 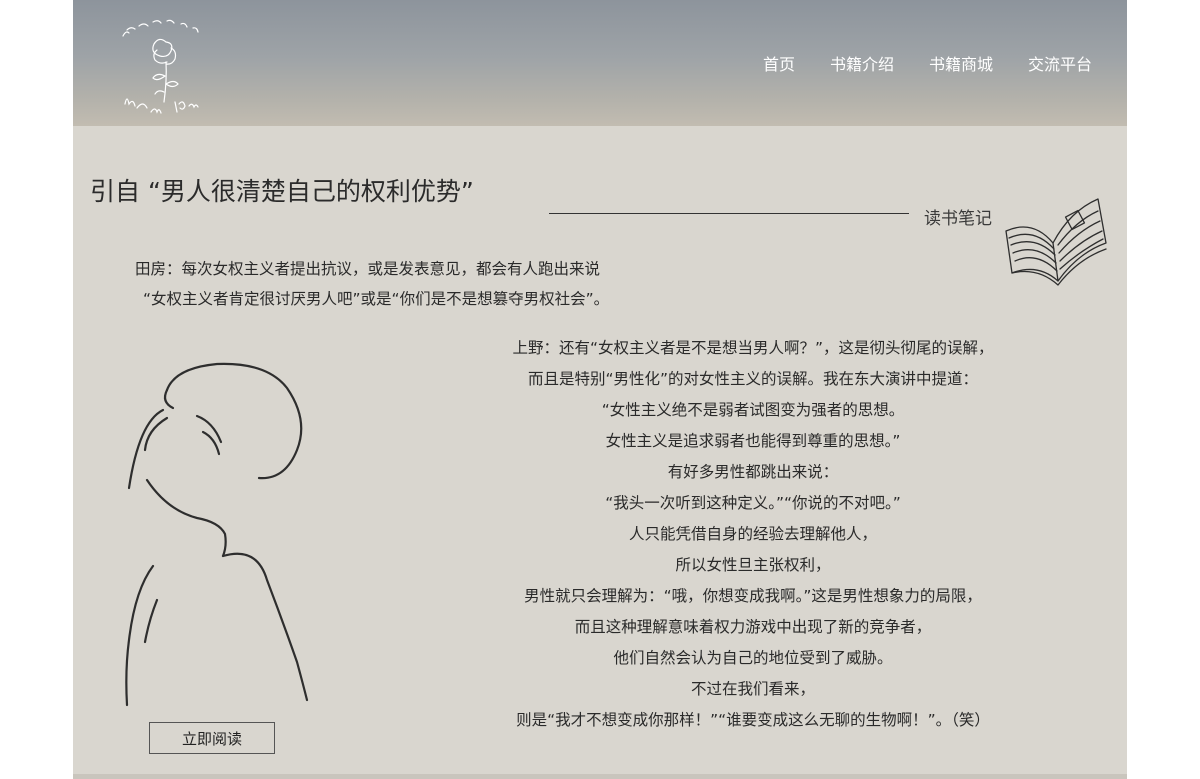 What do you see at coordinates (217, 534) in the screenshot?
I see `woman-silhouette-illustration` at bounding box center [217, 534].